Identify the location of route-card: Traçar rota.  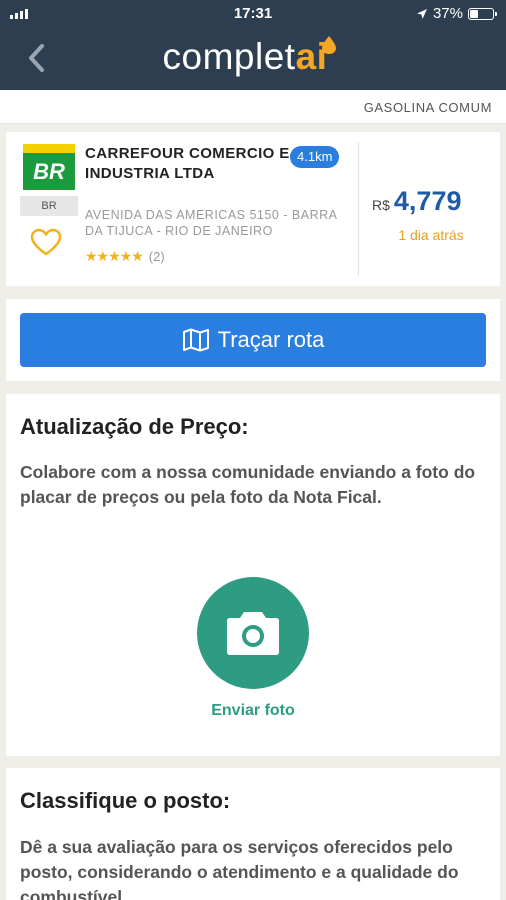
(253, 340).